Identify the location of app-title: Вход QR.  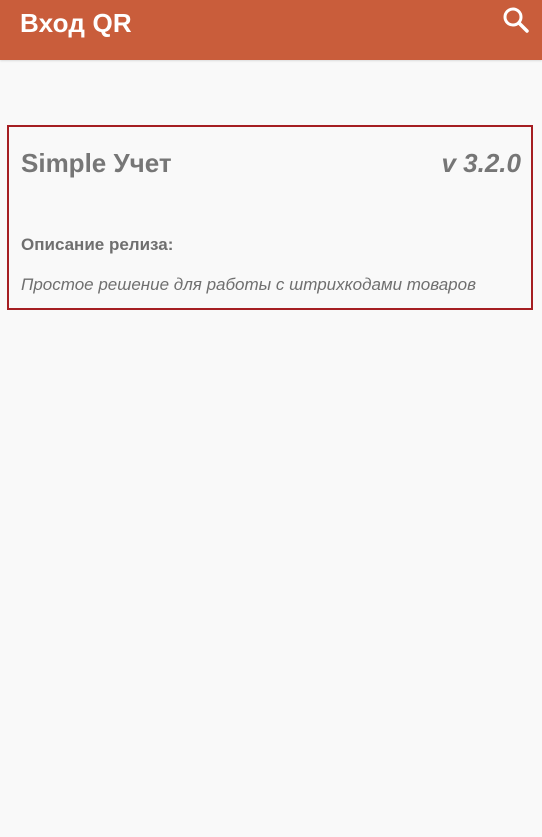
(76, 23).